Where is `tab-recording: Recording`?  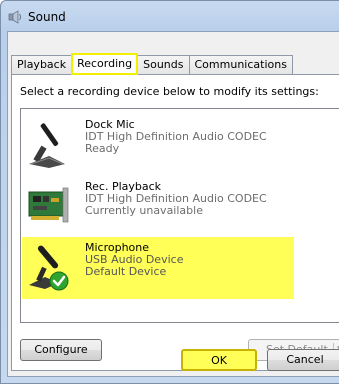
tab-recording: Recording is located at coordinates (105, 64).